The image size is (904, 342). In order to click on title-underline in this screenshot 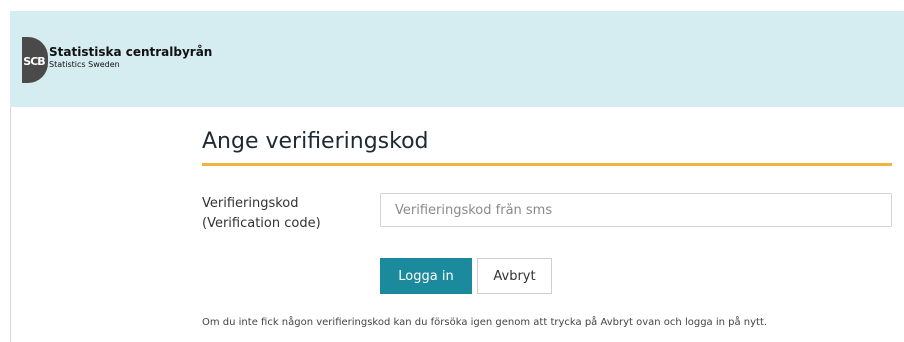, I will do `click(547, 164)`.